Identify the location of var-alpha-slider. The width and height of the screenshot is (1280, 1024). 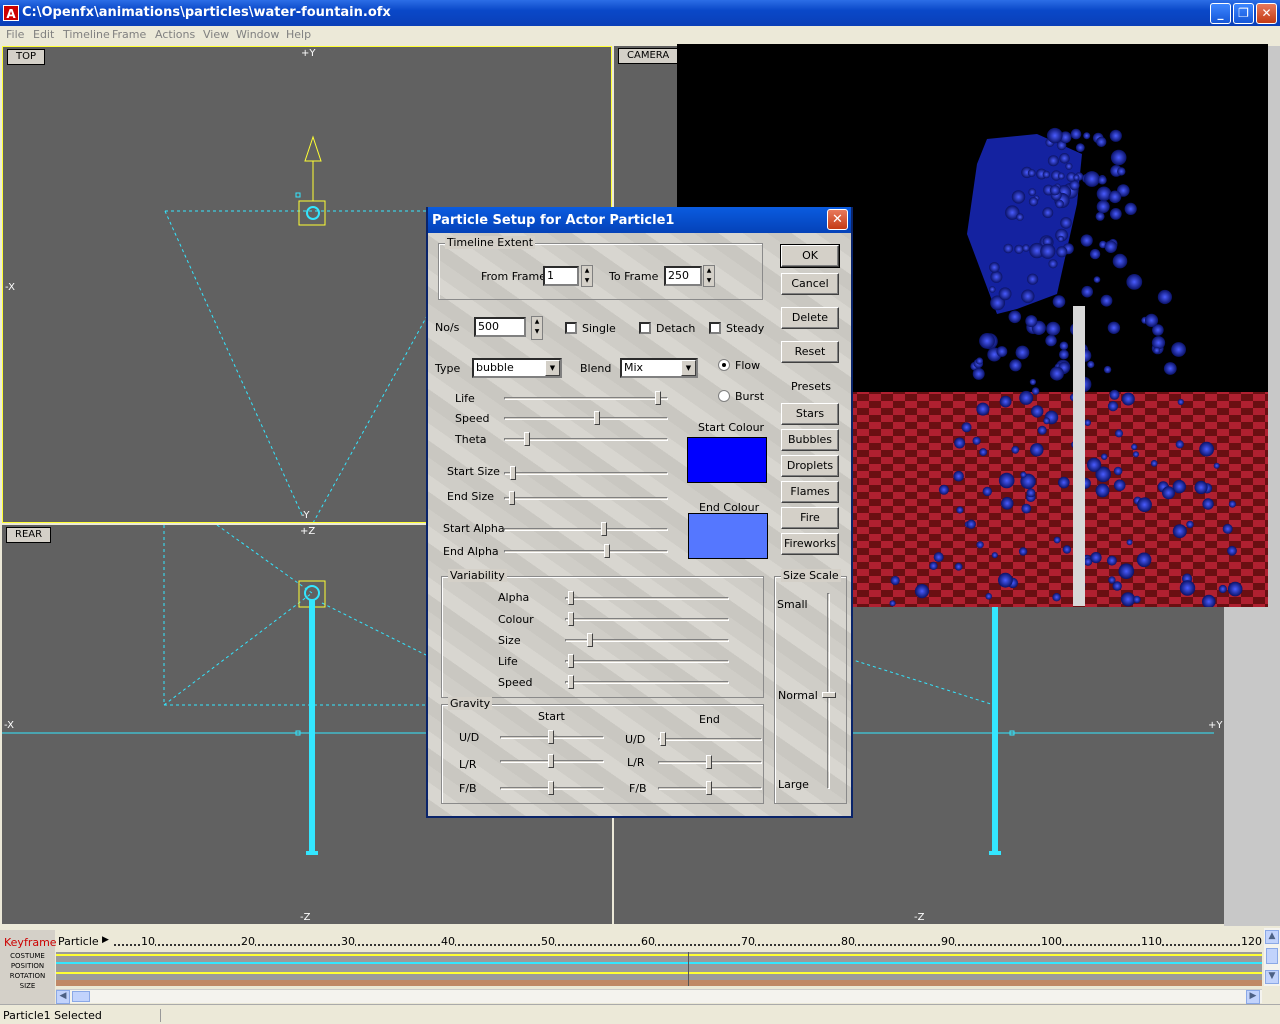
(647, 598).